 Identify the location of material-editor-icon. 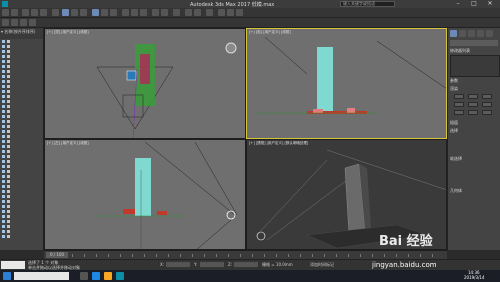
(209, 12).